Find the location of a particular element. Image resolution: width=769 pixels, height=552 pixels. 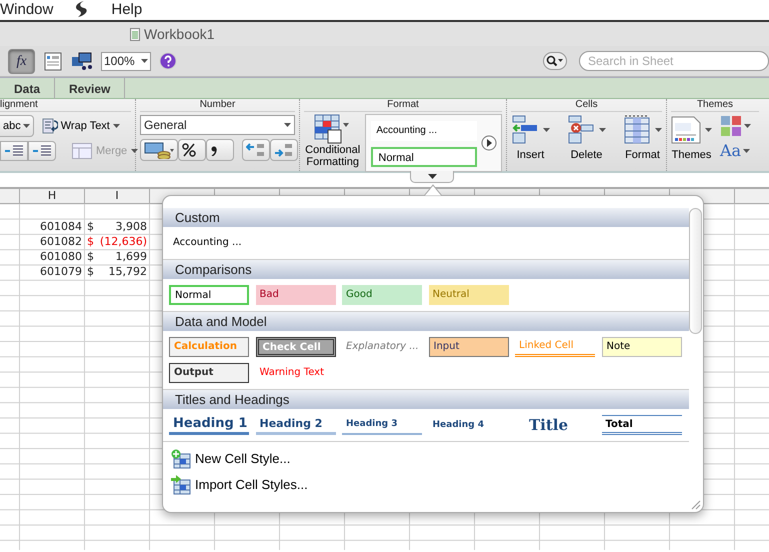

group-title: lignment is located at coordinates (65, 105).